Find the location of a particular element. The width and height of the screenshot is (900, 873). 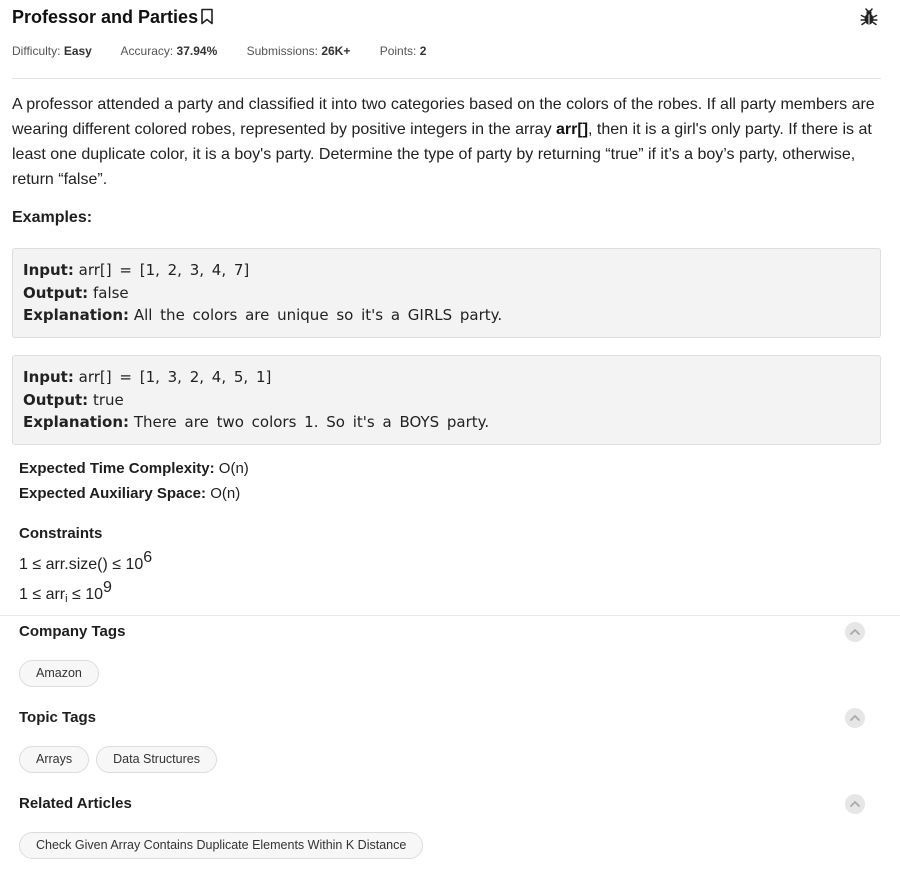

bookmark-icon is located at coordinates (207, 19).